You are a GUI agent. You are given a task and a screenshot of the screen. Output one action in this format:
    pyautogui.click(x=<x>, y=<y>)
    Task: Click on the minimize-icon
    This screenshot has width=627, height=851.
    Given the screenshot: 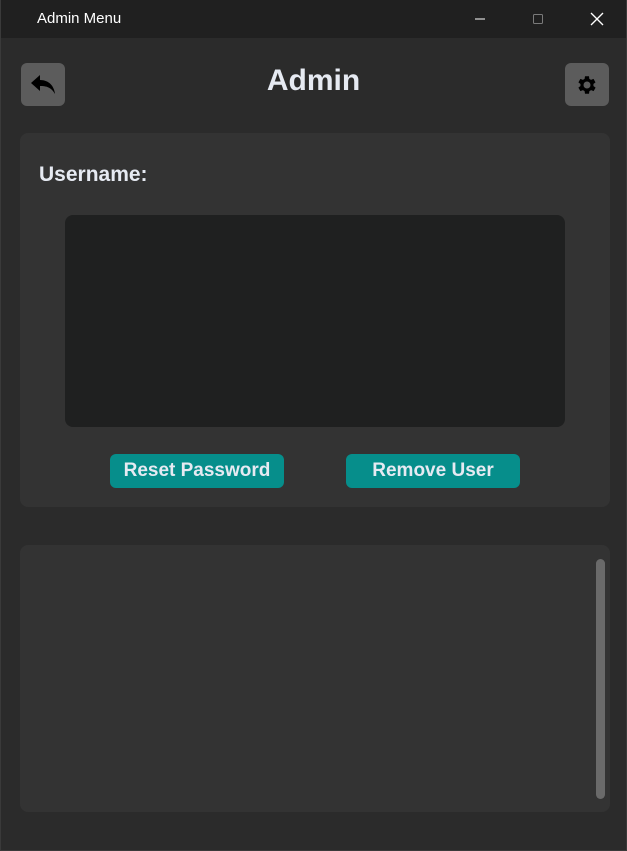 What is the action you would take?
    pyautogui.click(x=480, y=19)
    